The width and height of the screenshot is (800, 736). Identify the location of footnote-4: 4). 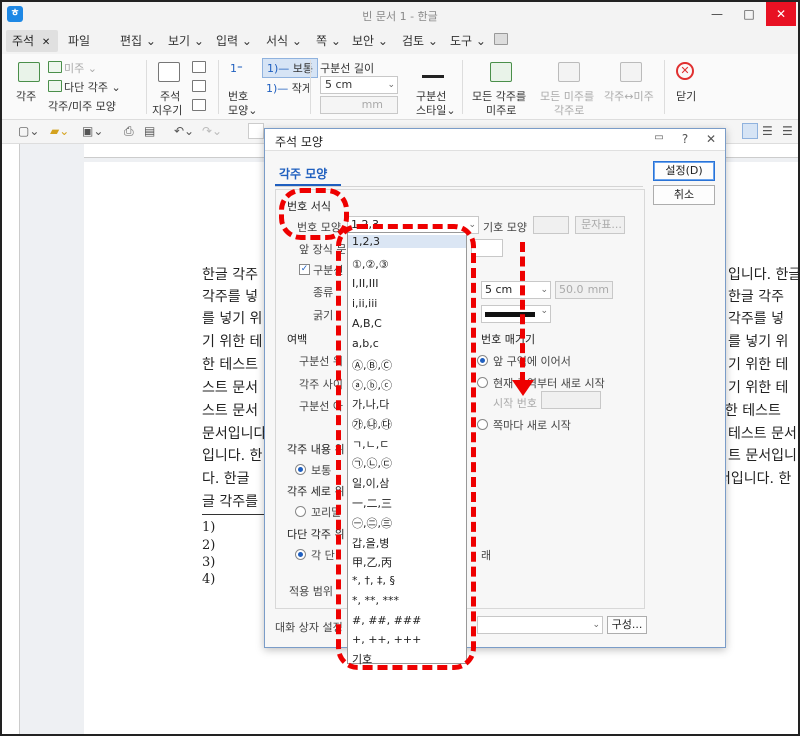
(208, 579).